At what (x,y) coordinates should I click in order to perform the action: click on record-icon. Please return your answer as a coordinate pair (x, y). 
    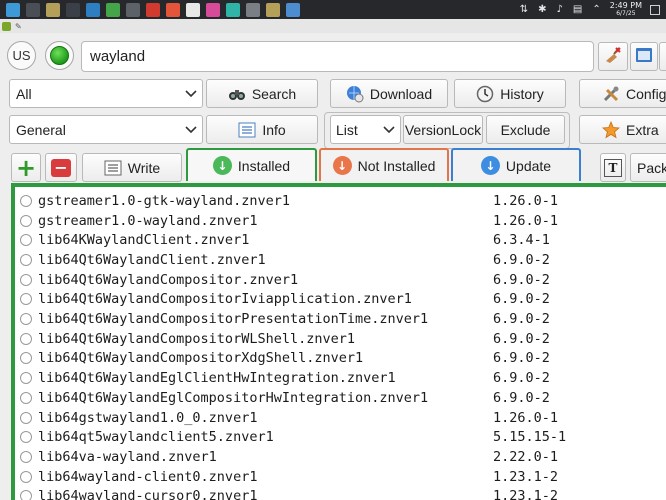
    Looking at the image, I should click on (153, 9).